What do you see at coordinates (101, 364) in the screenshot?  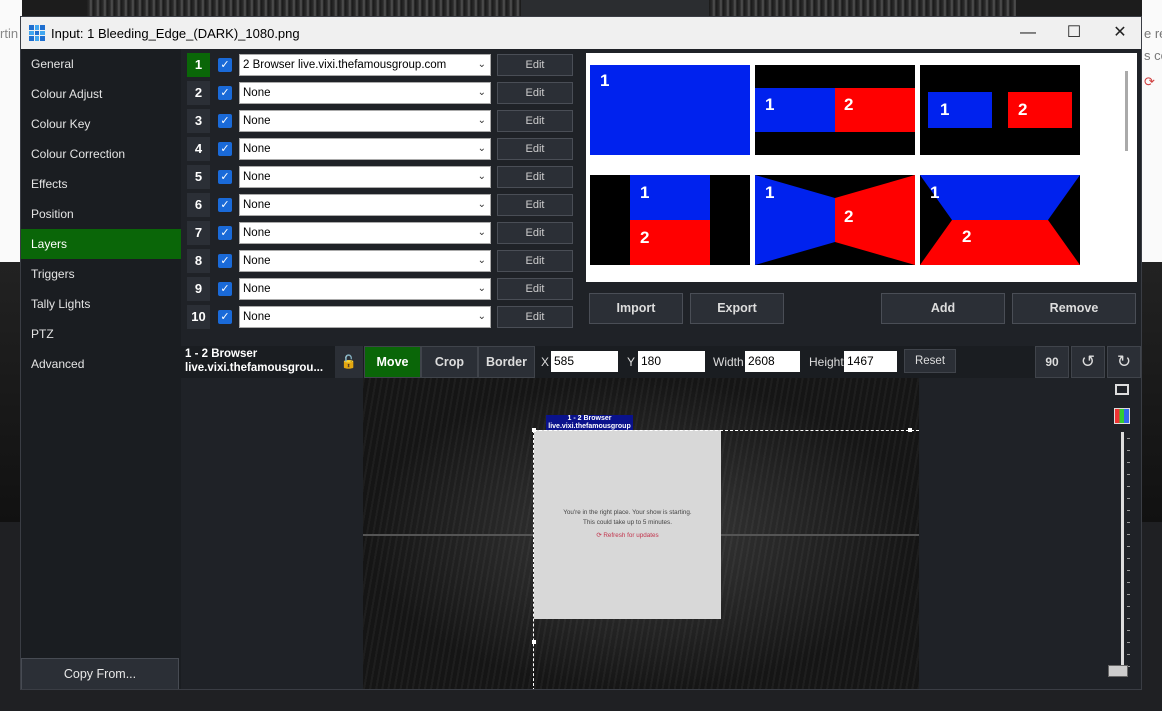 I see `sidebar-item-advanced: Advanced` at bounding box center [101, 364].